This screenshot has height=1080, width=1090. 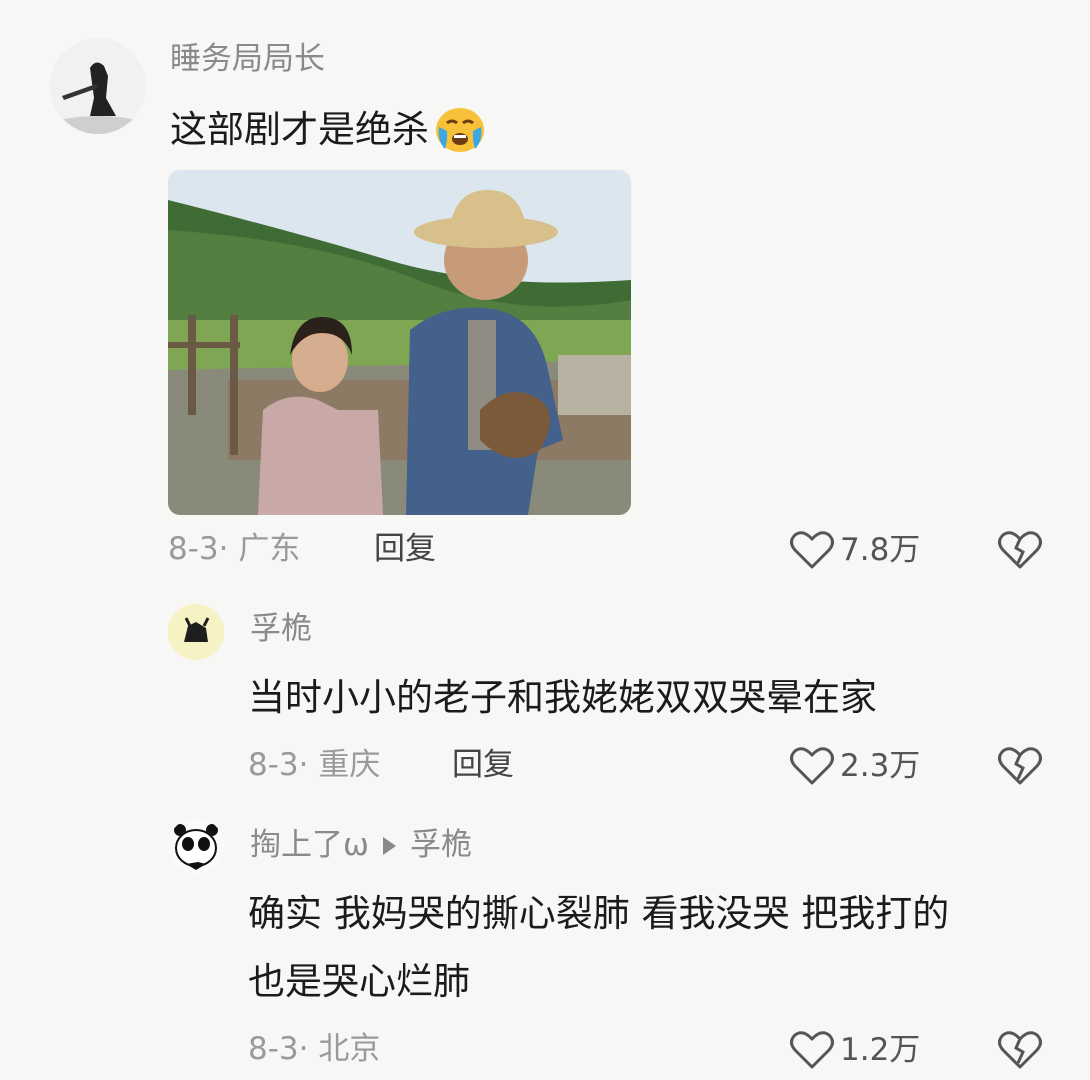 I want to click on comment-username: 睡务局局长, so click(x=247, y=59).